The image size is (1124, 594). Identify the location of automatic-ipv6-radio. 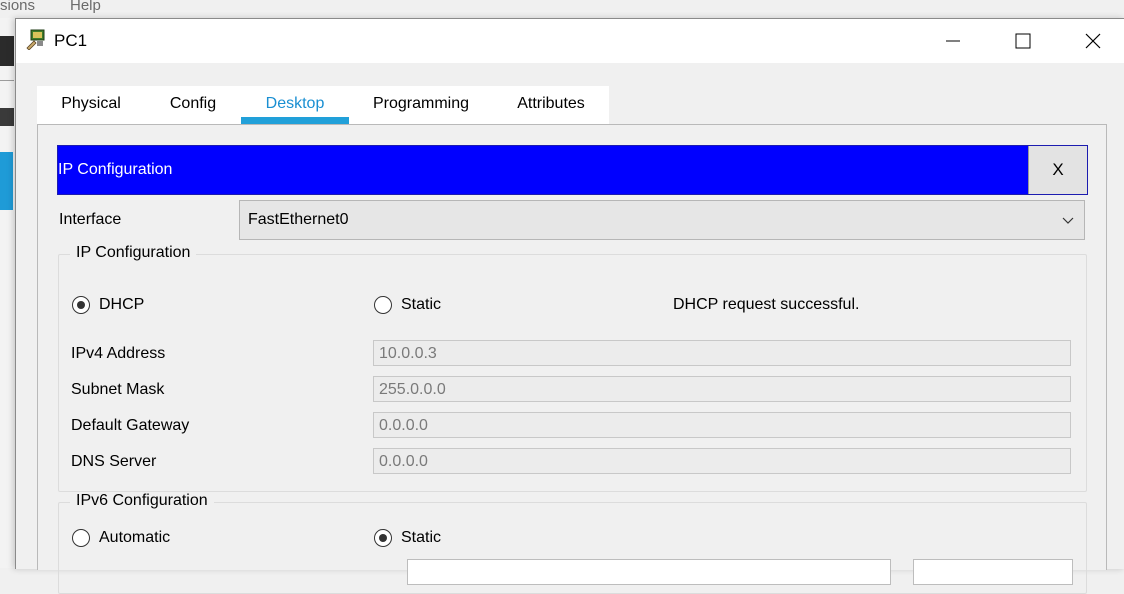
(81, 538).